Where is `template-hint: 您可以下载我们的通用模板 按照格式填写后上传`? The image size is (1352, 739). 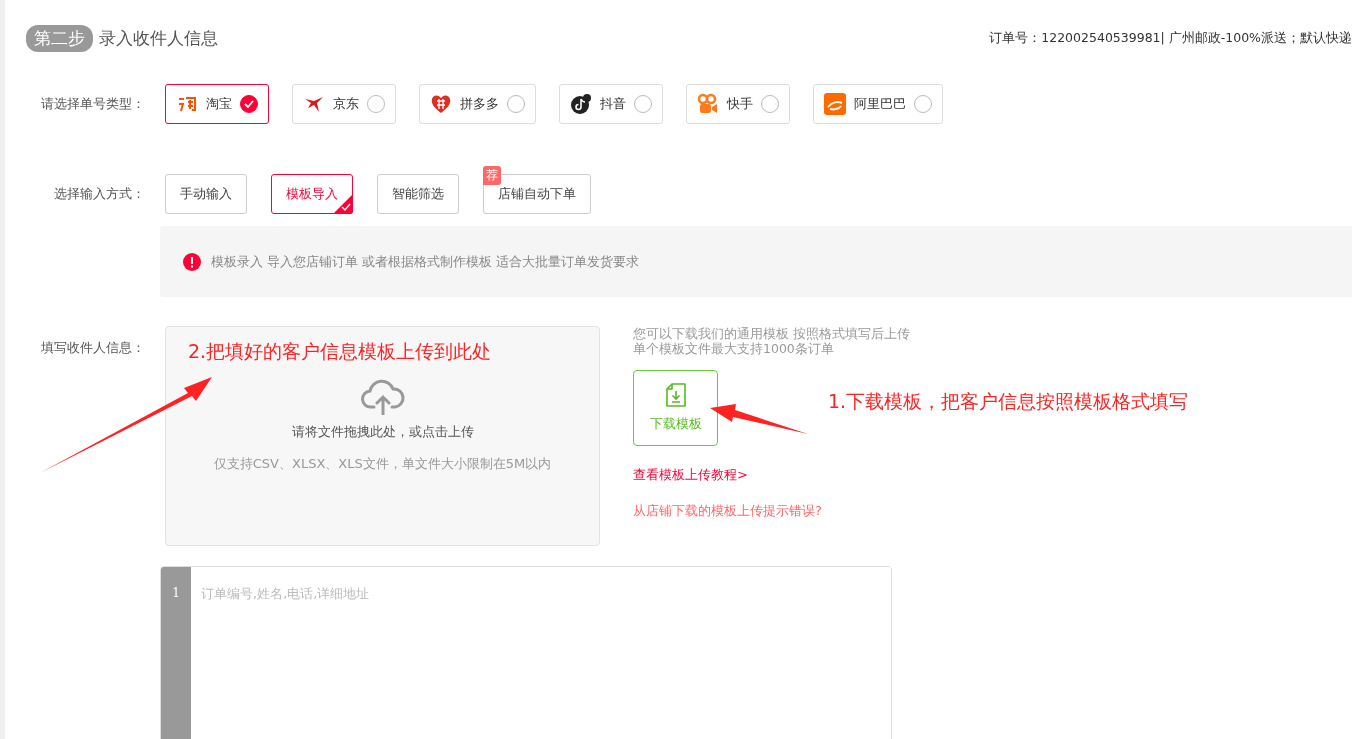 template-hint: 您可以下载我们的通用模板 按照格式填写后上传 is located at coordinates (771, 333).